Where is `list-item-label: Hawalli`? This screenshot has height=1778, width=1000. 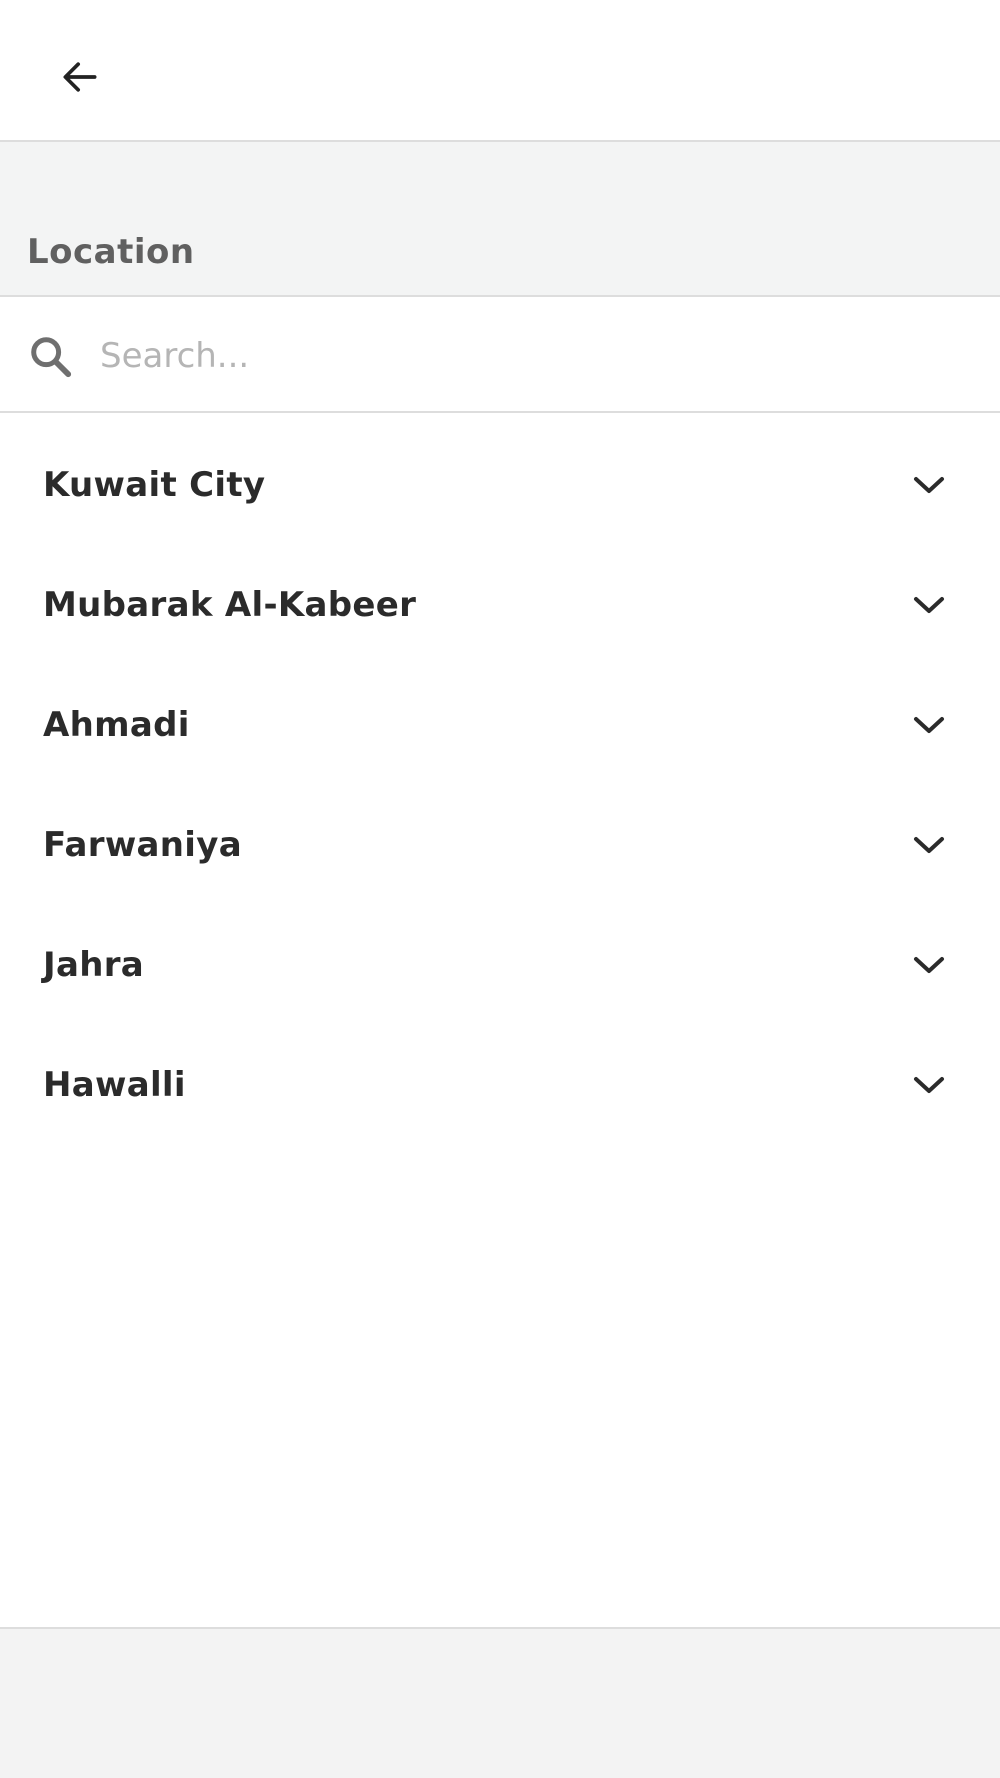
list-item-label: Hawalli is located at coordinates (114, 1085).